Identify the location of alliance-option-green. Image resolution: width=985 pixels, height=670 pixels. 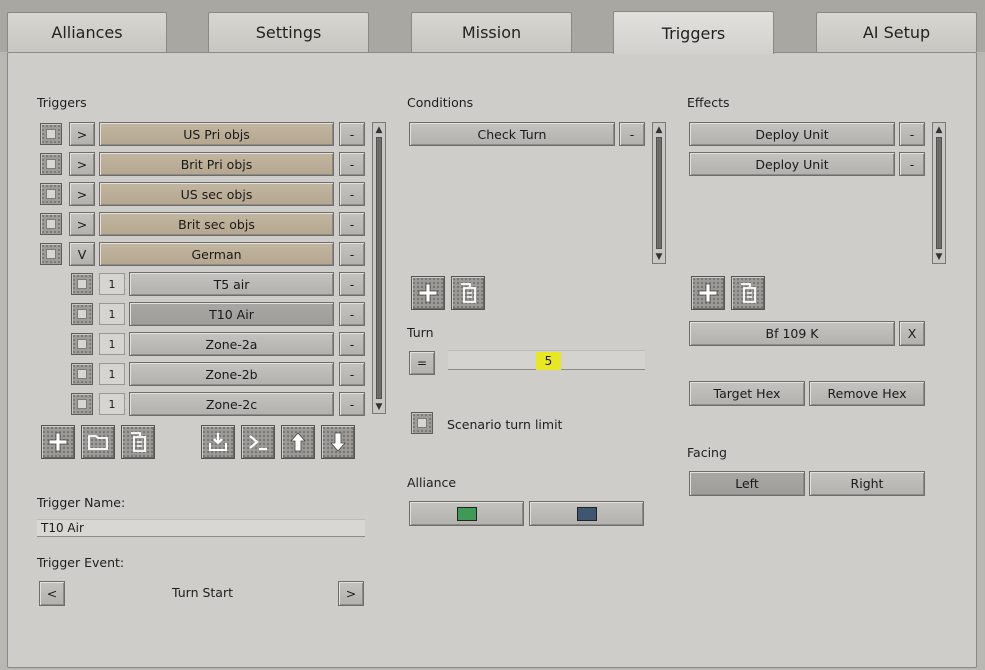
(466, 513).